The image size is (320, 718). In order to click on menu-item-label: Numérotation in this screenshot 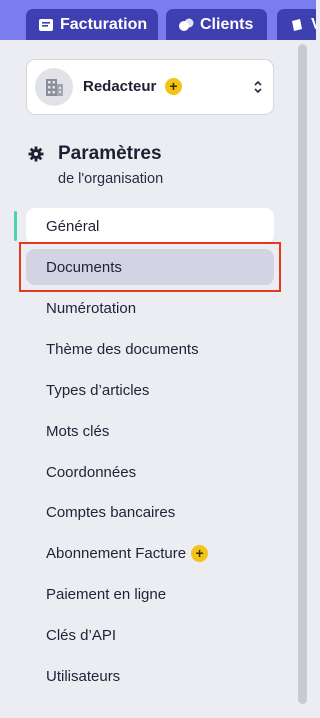, I will do `click(91, 308)`.